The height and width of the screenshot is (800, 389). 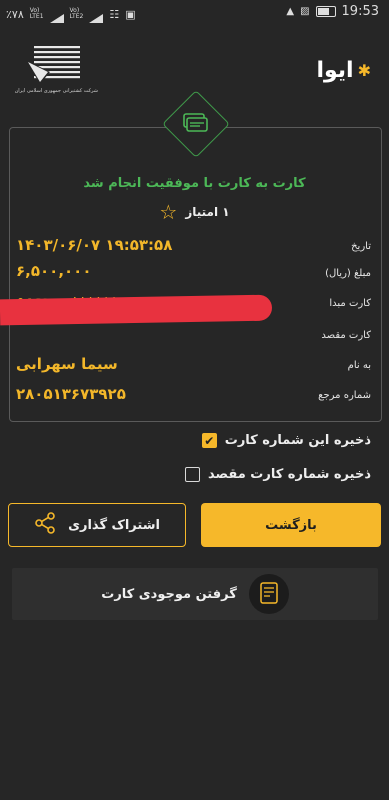 I want to click on row-value-reference: ۲۸۰۵۱۳۶۷۳۹۲۵, so click(x=71, y=394).